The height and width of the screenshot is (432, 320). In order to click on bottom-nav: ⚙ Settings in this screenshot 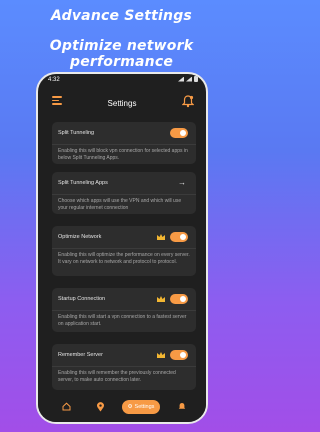, I will do `click(122, 408)`.